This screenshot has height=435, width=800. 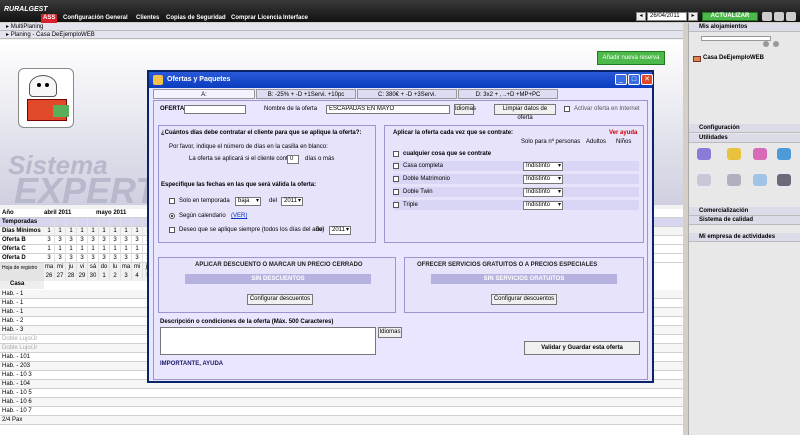 I want to click on save-offer-button: Validar y Guardar esta oferta, so click(x=582, y=348).